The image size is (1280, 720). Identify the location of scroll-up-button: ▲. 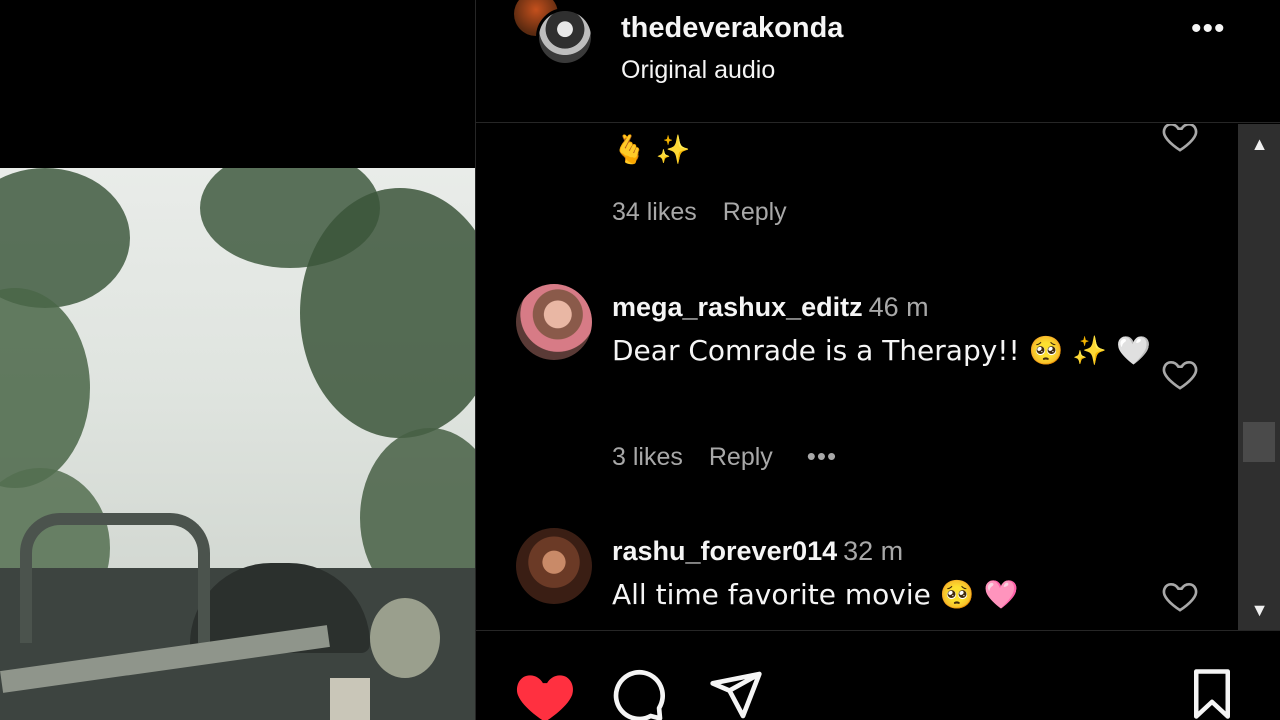
(1259, 144).